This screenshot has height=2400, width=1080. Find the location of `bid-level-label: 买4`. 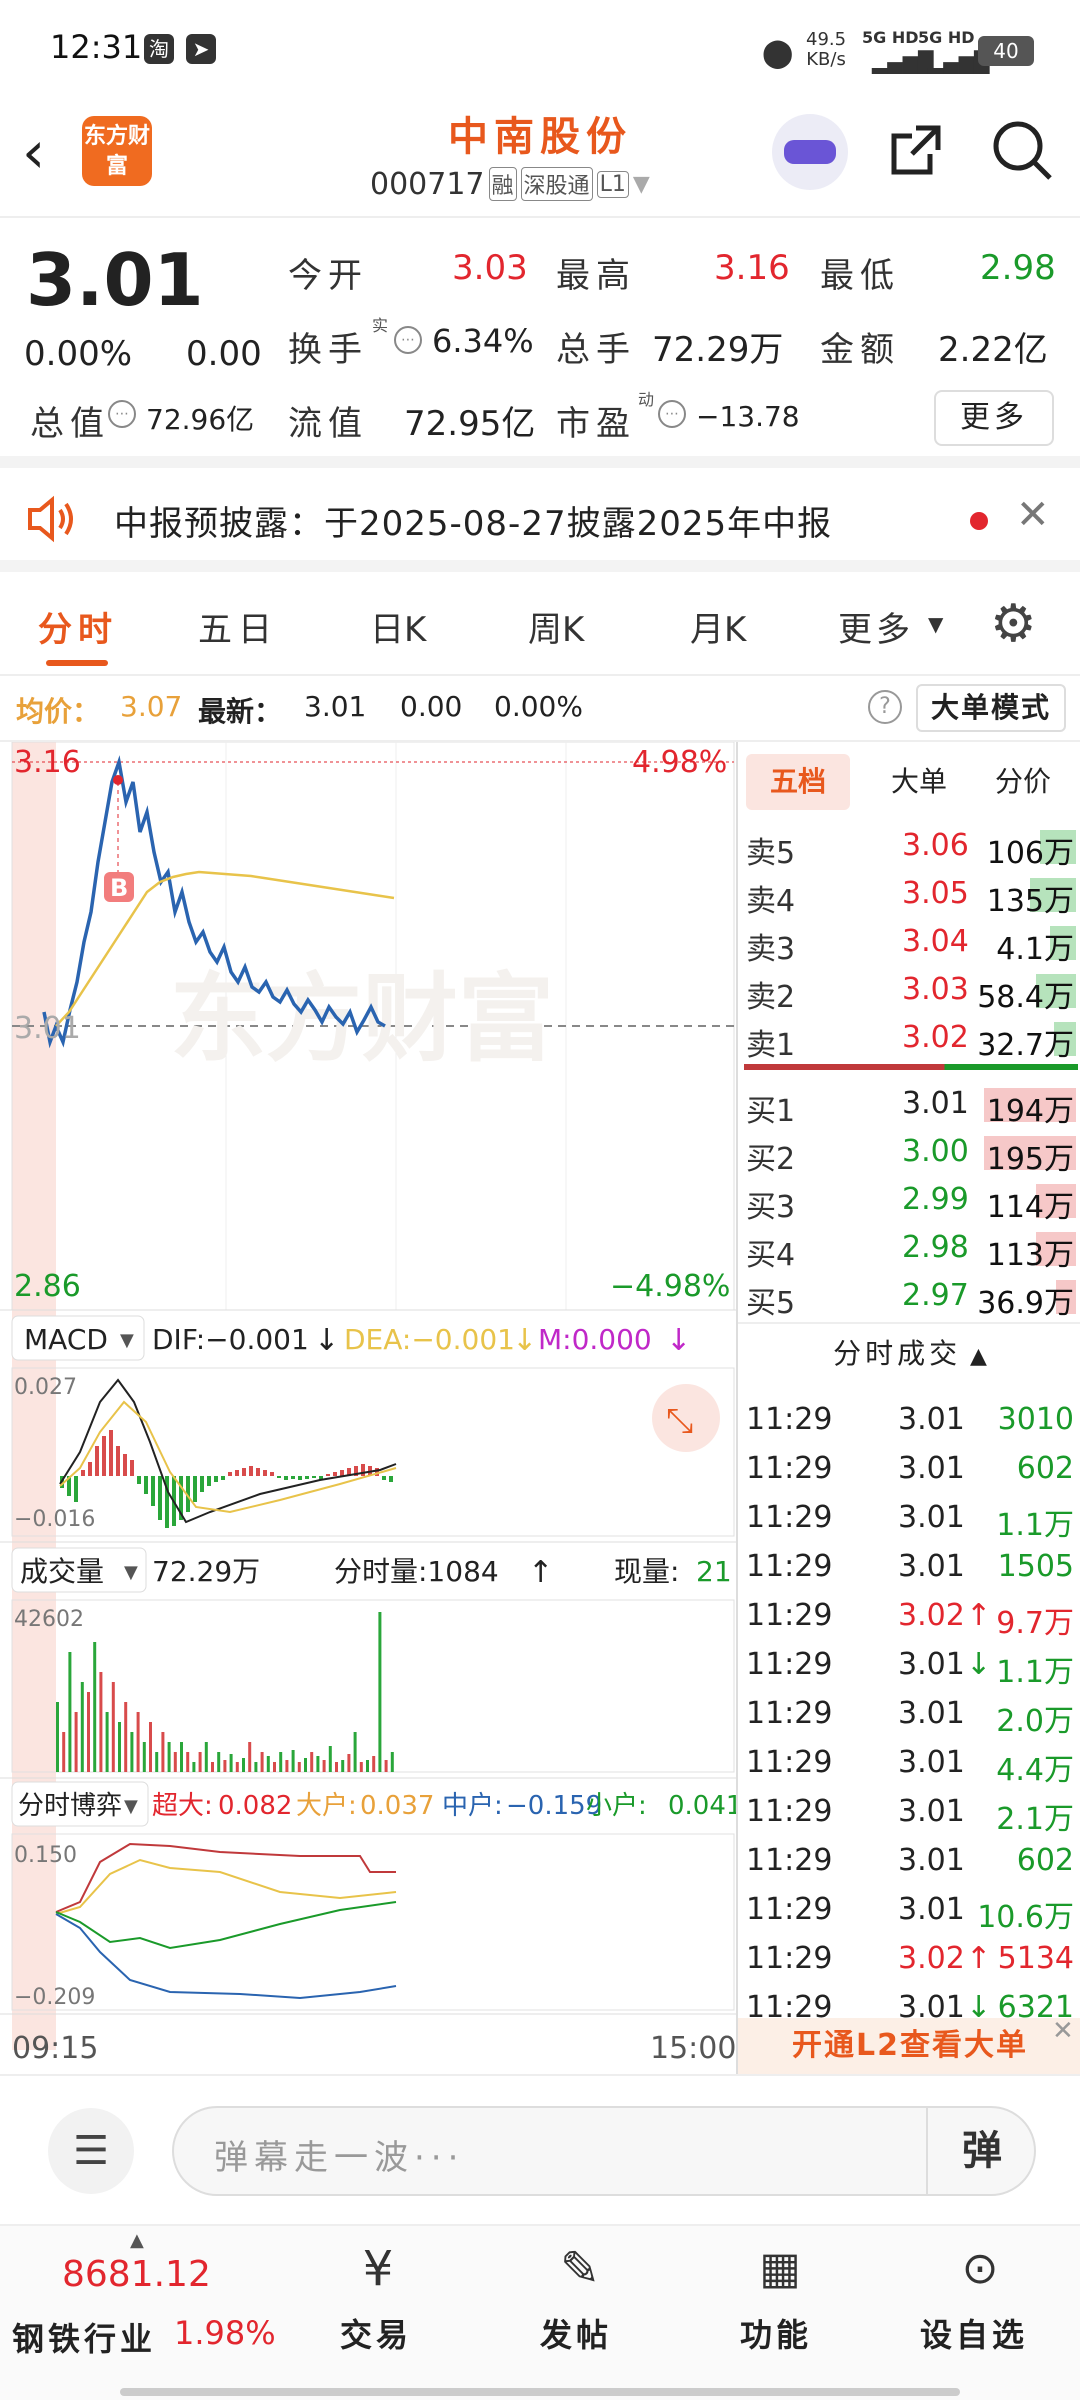

bid-level-label: 买4 is located at coordinates (771, 1255).